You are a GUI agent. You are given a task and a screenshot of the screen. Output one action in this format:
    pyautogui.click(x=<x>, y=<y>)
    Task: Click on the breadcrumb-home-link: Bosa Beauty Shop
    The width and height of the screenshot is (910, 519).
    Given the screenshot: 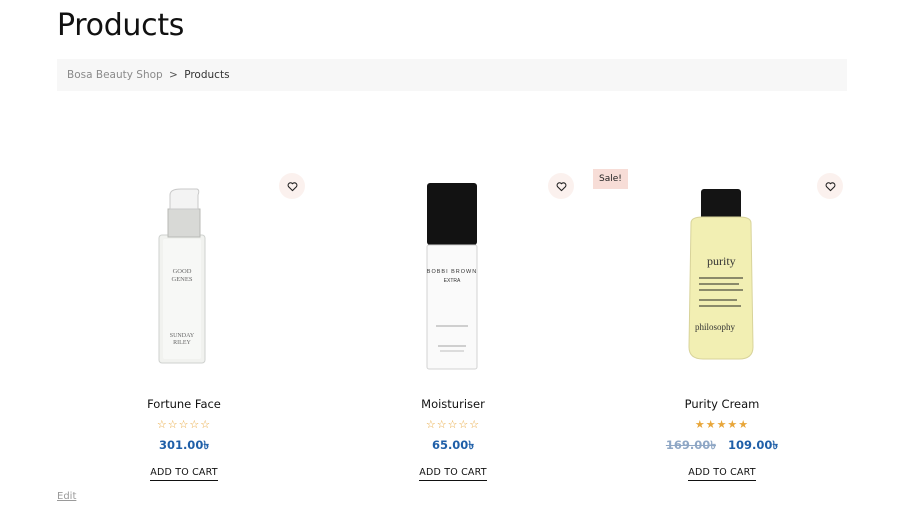 What is the action you would take?
    pyautogui.click(x=115, y=75)
    